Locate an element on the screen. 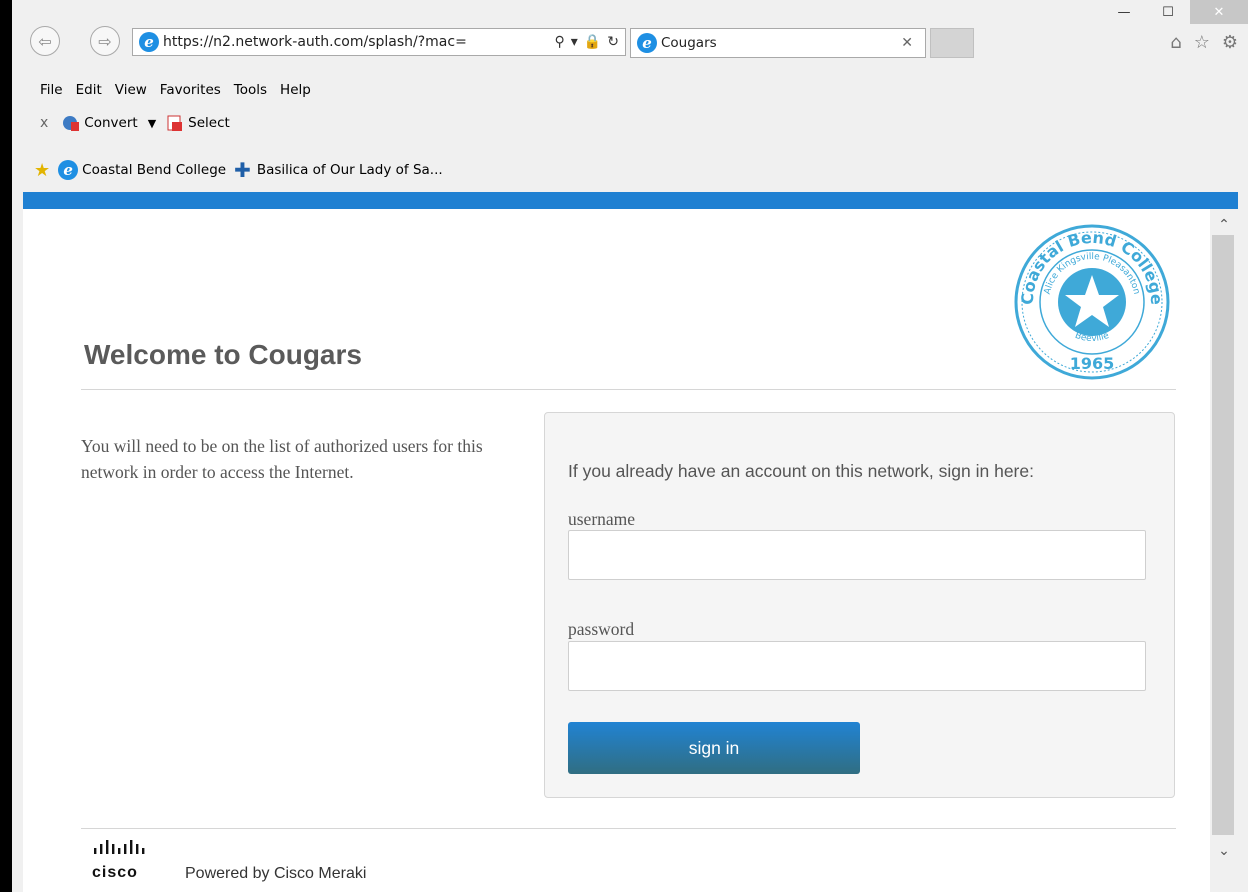  menu-file: File is located at coordinates (55, 90).